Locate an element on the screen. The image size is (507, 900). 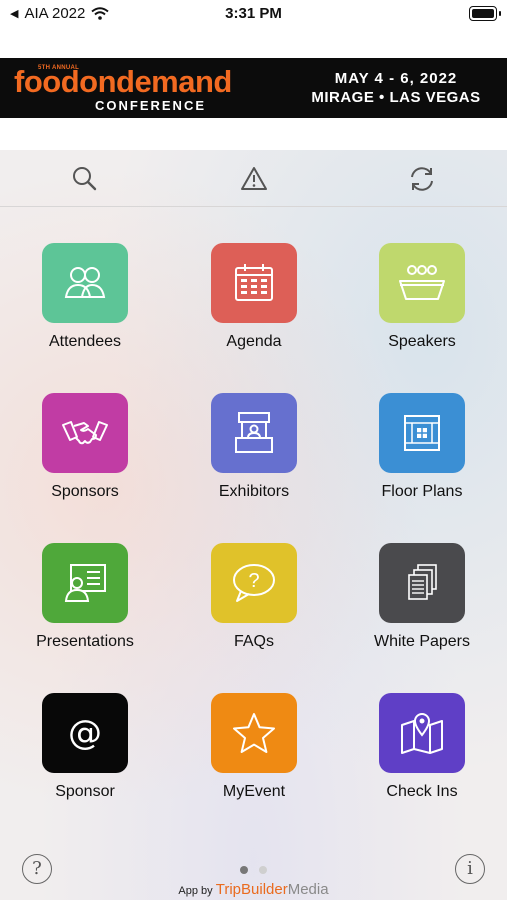
banner-dates: MAY 4 - 6, 2022 is located at coordinates (396, 78).